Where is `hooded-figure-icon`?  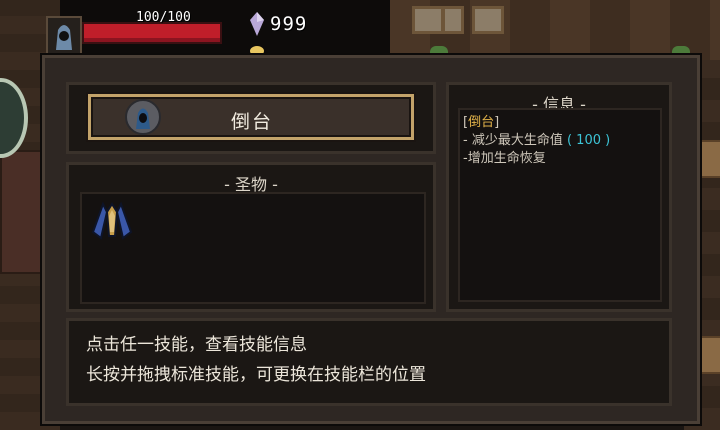 hooded-figure-icon is located at coordinates (143, 118).